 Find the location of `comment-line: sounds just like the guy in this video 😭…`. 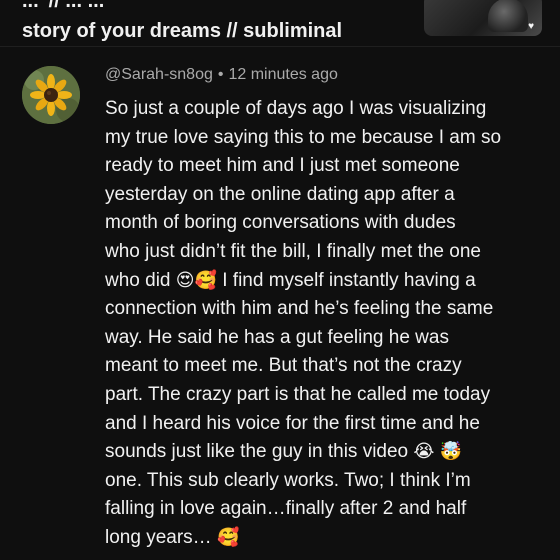

comment-line: sounds just like the guy in this video 😭… is located at coordinates (327, 452).